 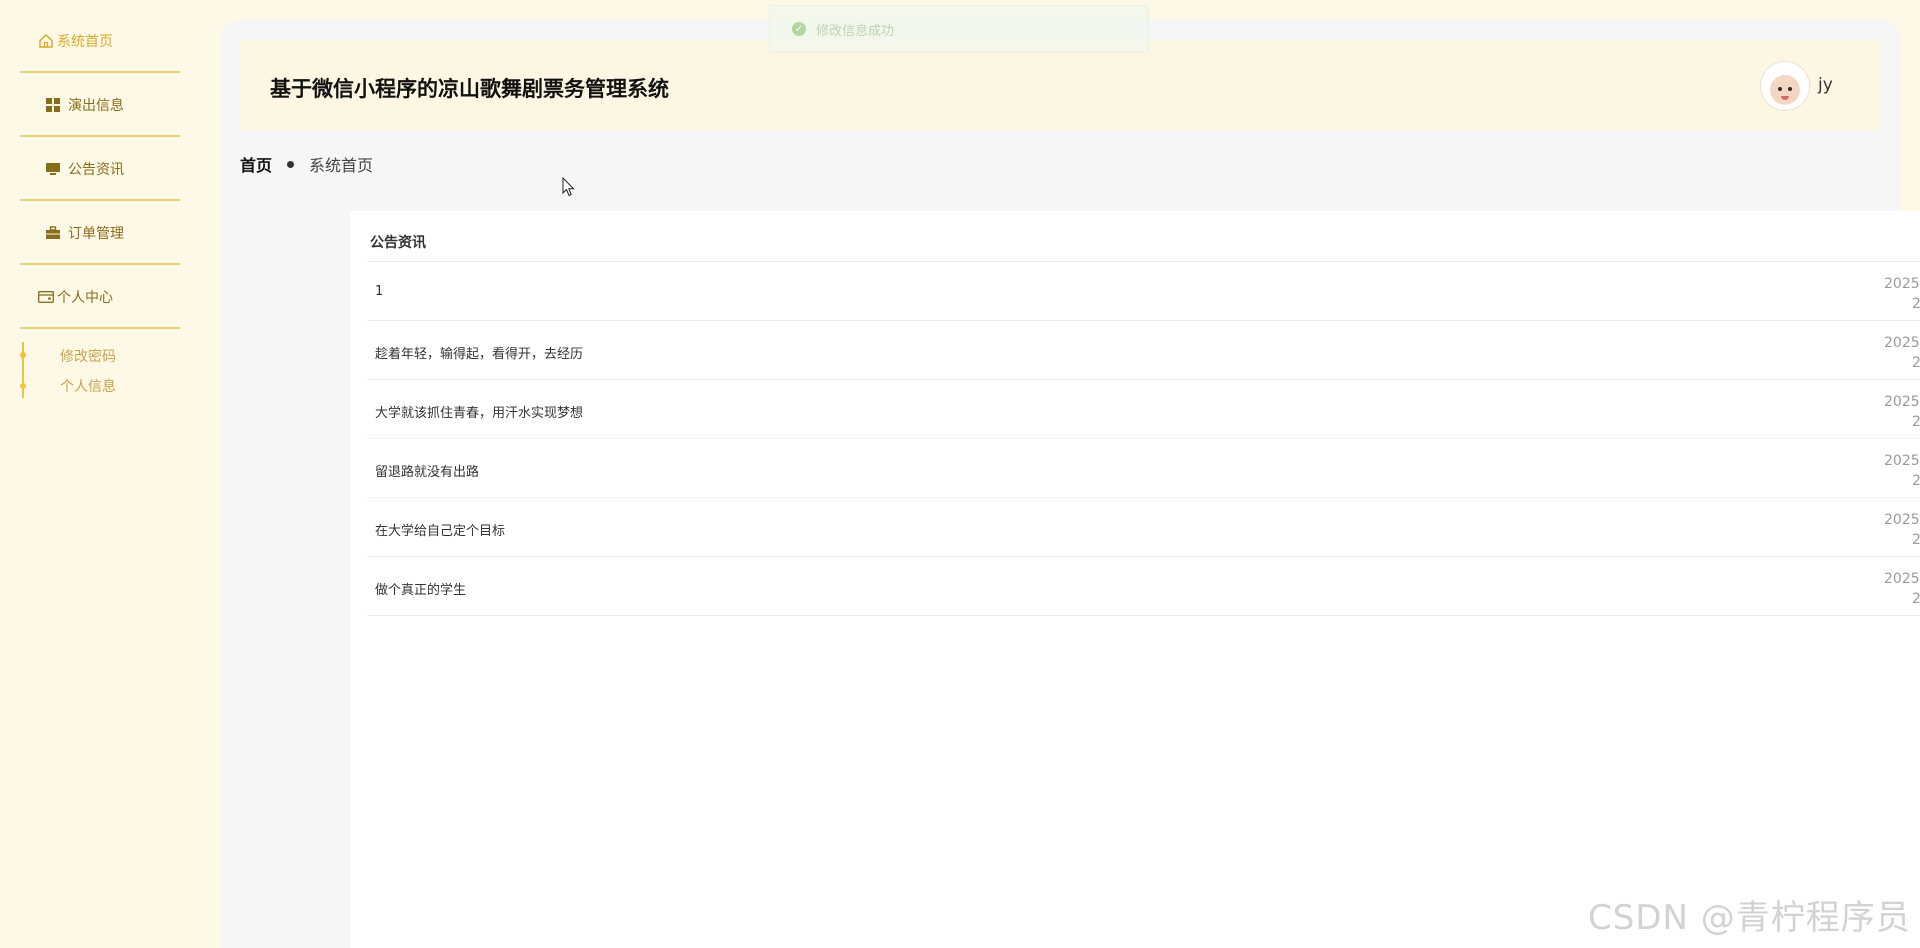 I want to click on breadcrumb-current: 系统首页, so click(x=341, y=165).